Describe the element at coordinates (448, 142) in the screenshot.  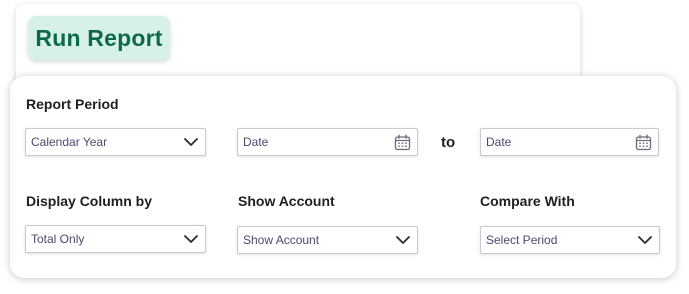
I see `date-range-separator: to` at that location.